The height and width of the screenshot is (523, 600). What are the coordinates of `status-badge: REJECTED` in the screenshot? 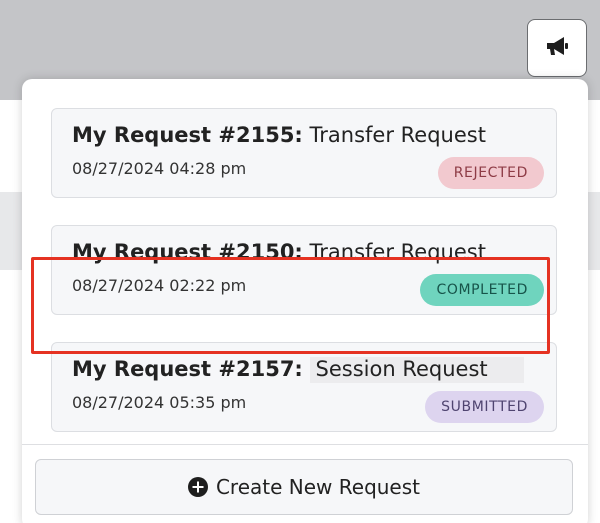 It's located at (490, 173).